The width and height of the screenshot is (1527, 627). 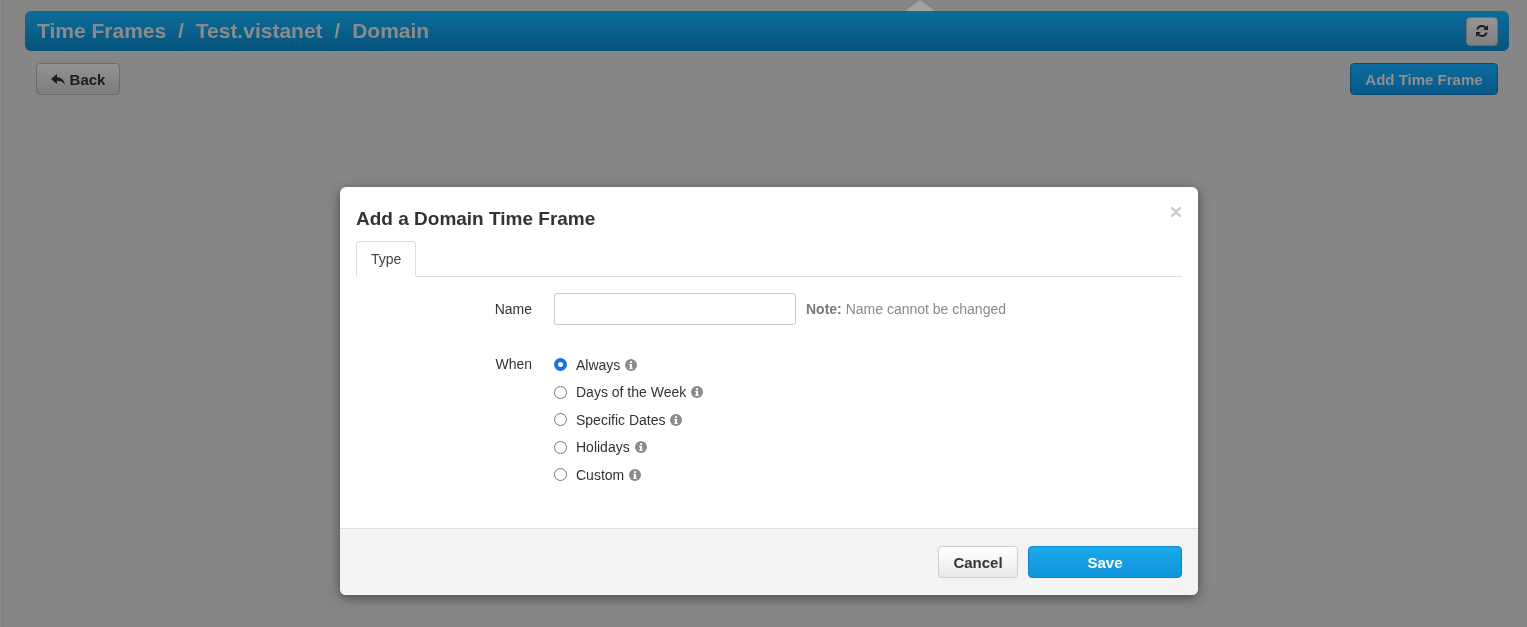 I want to click on refresh-icon, so click(x=1482, y=31).